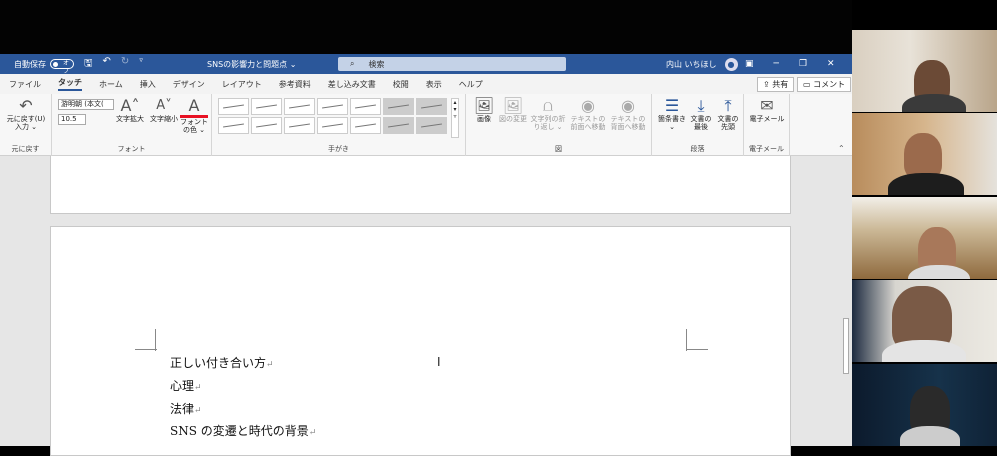  I want to click on email-button: ✉ 電子メール, so click(767, 110).